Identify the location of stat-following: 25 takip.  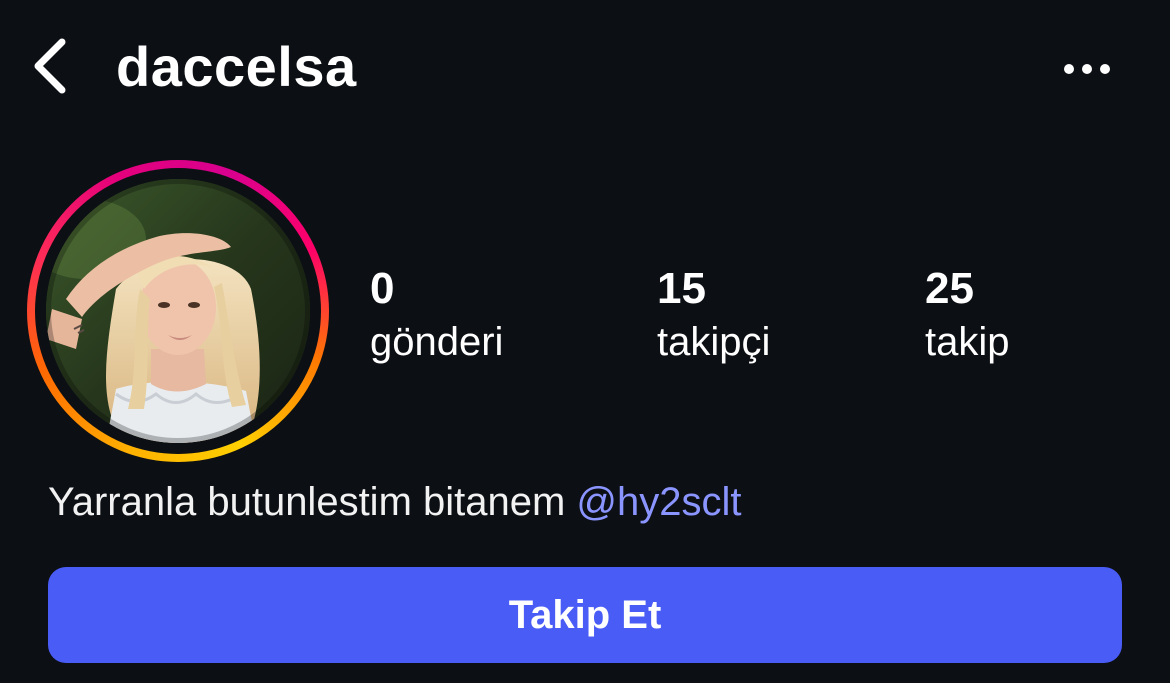
(967, 314).